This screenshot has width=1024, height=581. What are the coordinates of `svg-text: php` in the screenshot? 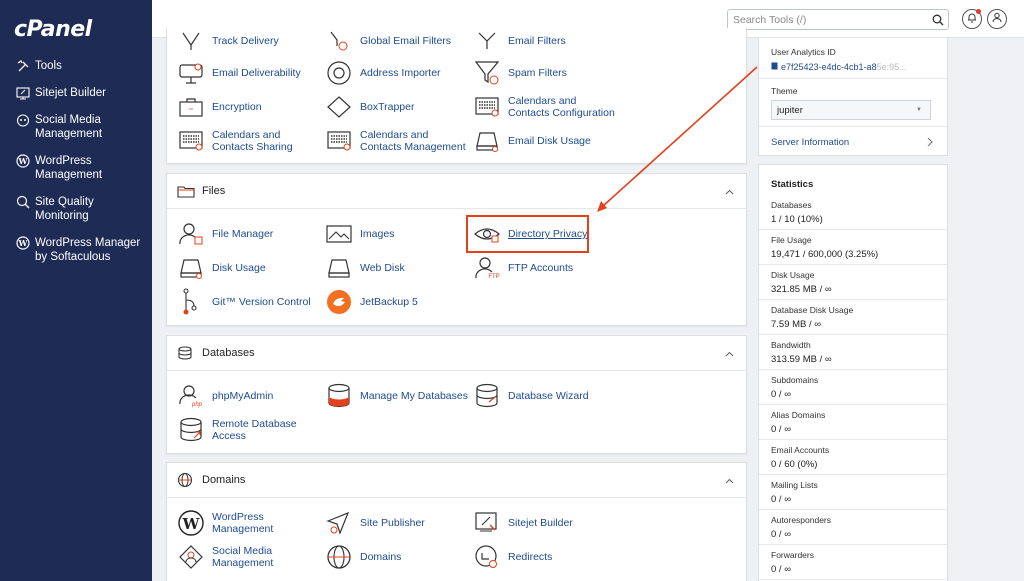 It's located at (197, 405).